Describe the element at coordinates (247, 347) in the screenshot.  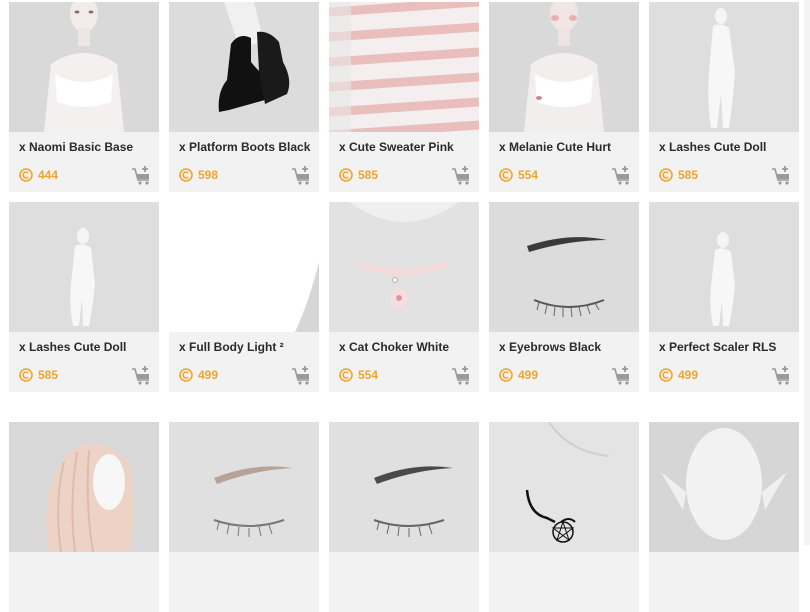
I see `product-title: x Full Body Light ²` at that location.